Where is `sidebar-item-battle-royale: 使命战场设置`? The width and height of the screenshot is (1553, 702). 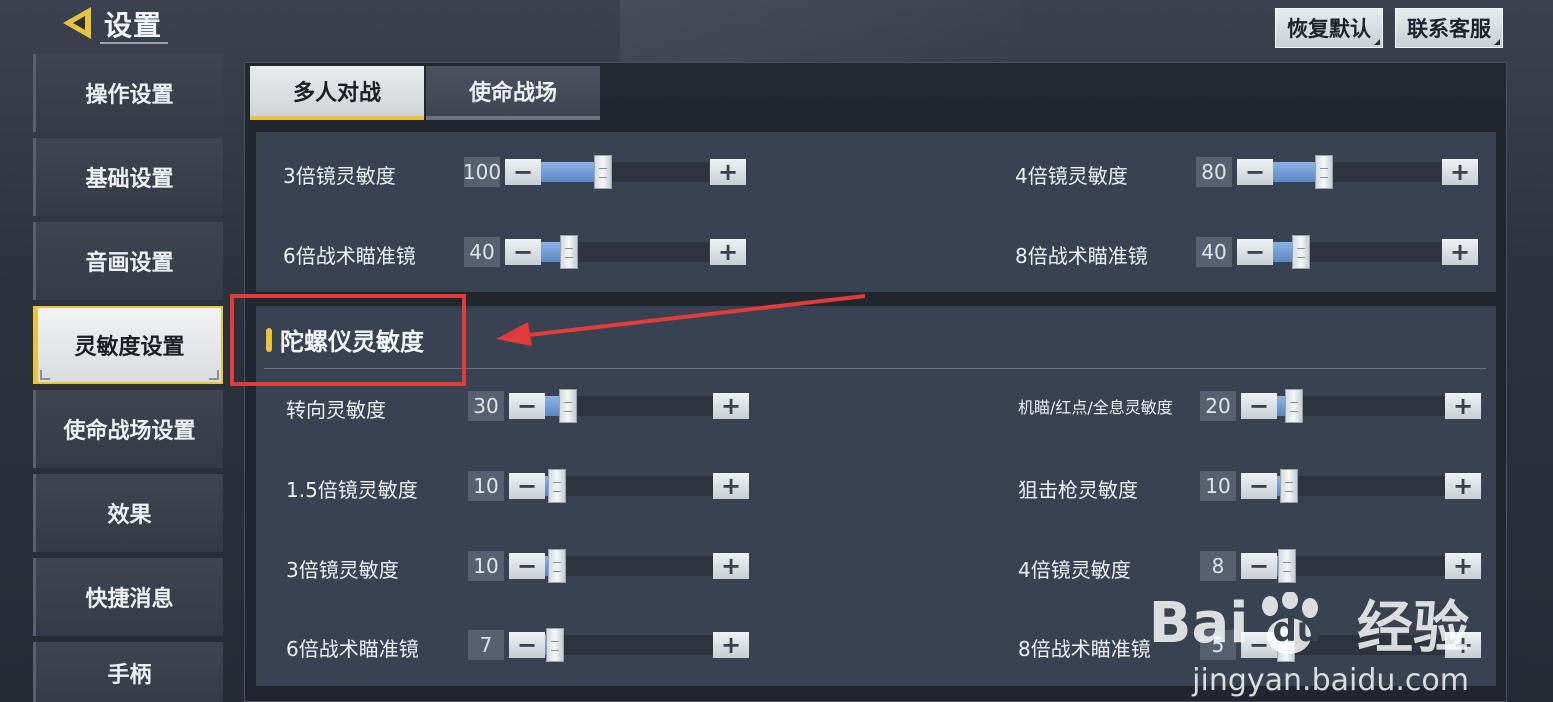
sidebar-item-battle-royale: 使命战场设置 is located at coordinates (128, 429).